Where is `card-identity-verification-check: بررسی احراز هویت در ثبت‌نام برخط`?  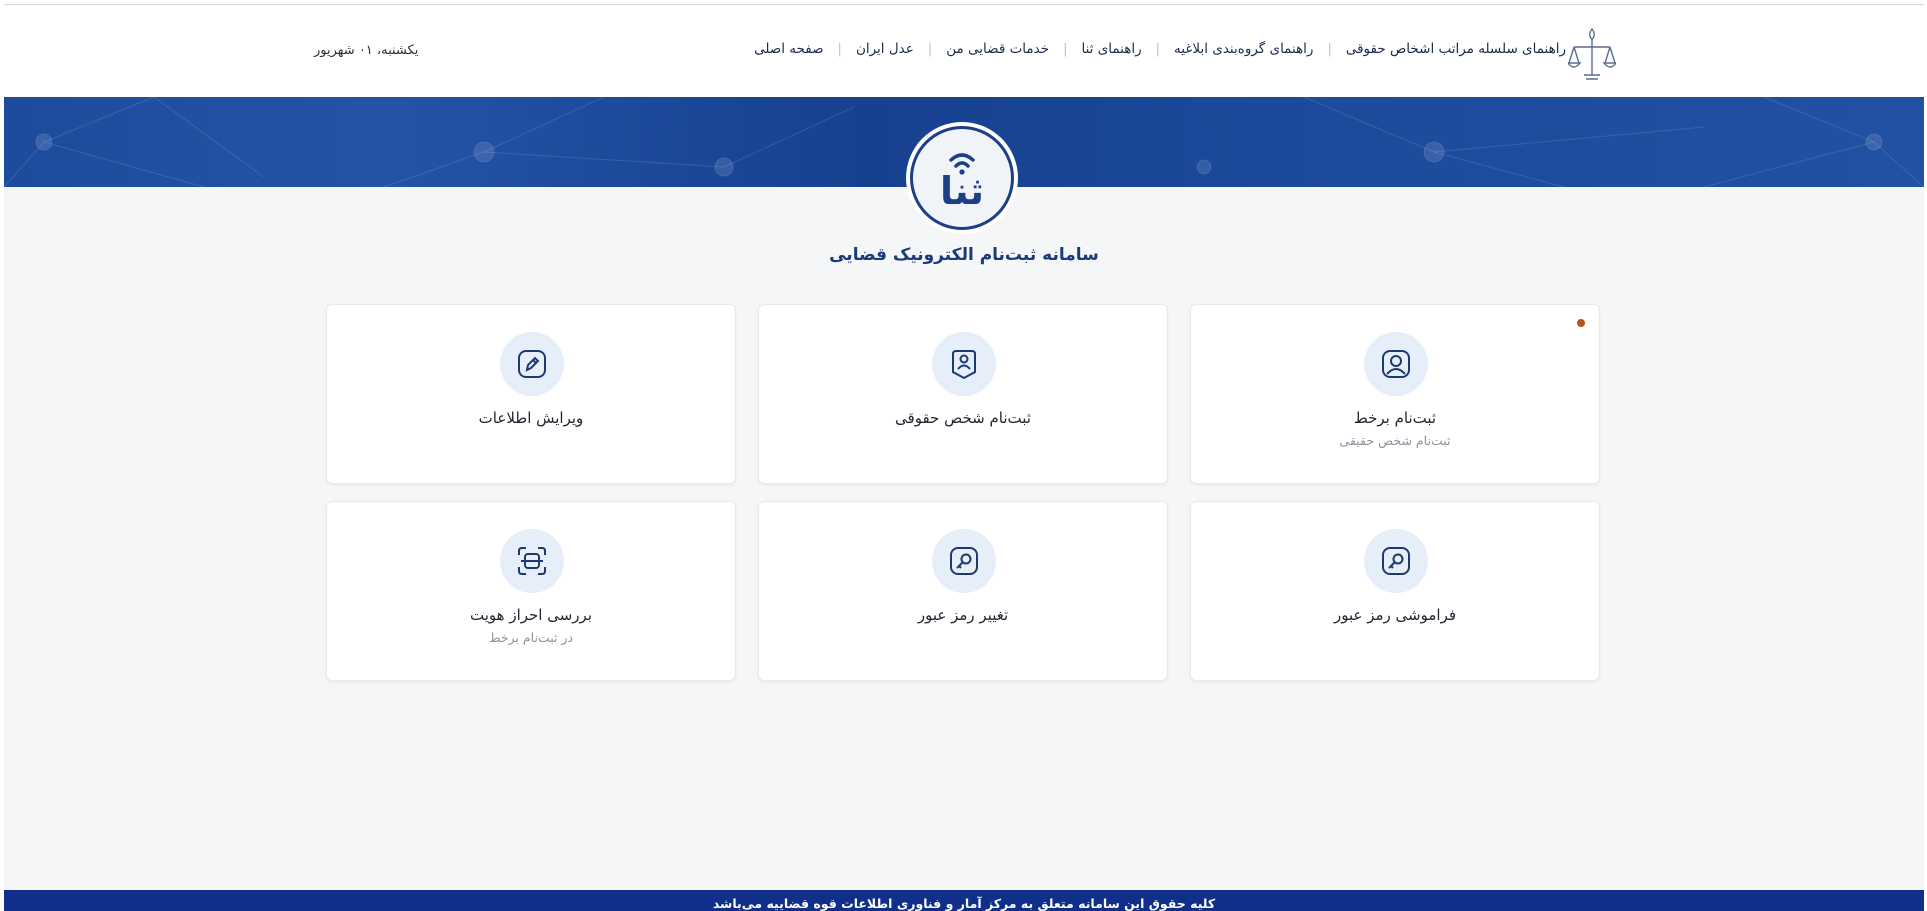 card-identity-verification-check: بررسی احراز هویت در ثبت‌نام برخط is located at coordinates (531, 591).